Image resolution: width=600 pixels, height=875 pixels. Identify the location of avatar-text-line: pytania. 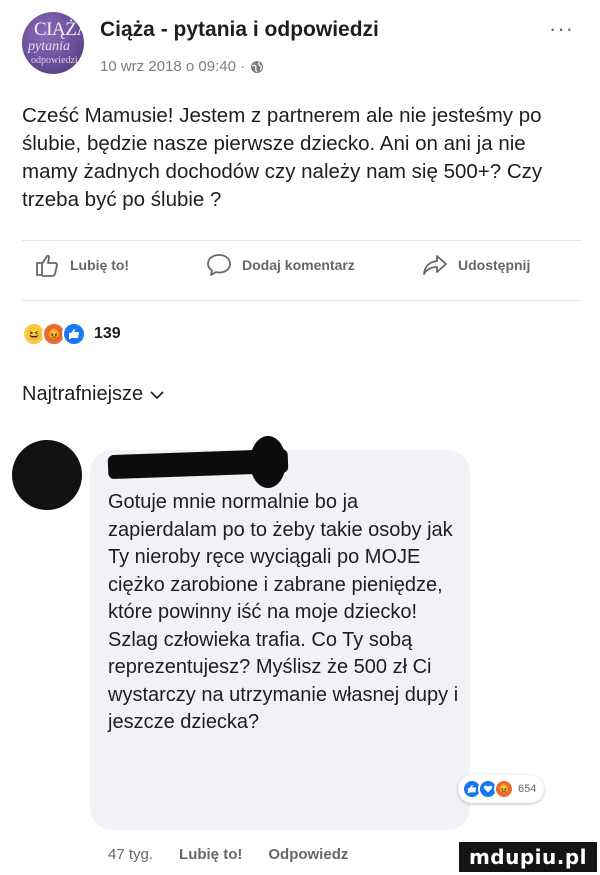
(49, 46).